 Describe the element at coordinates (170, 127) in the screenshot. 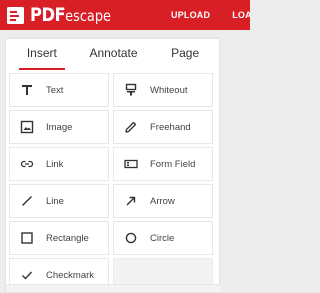

I see `tool-label: Freehand` at that location.